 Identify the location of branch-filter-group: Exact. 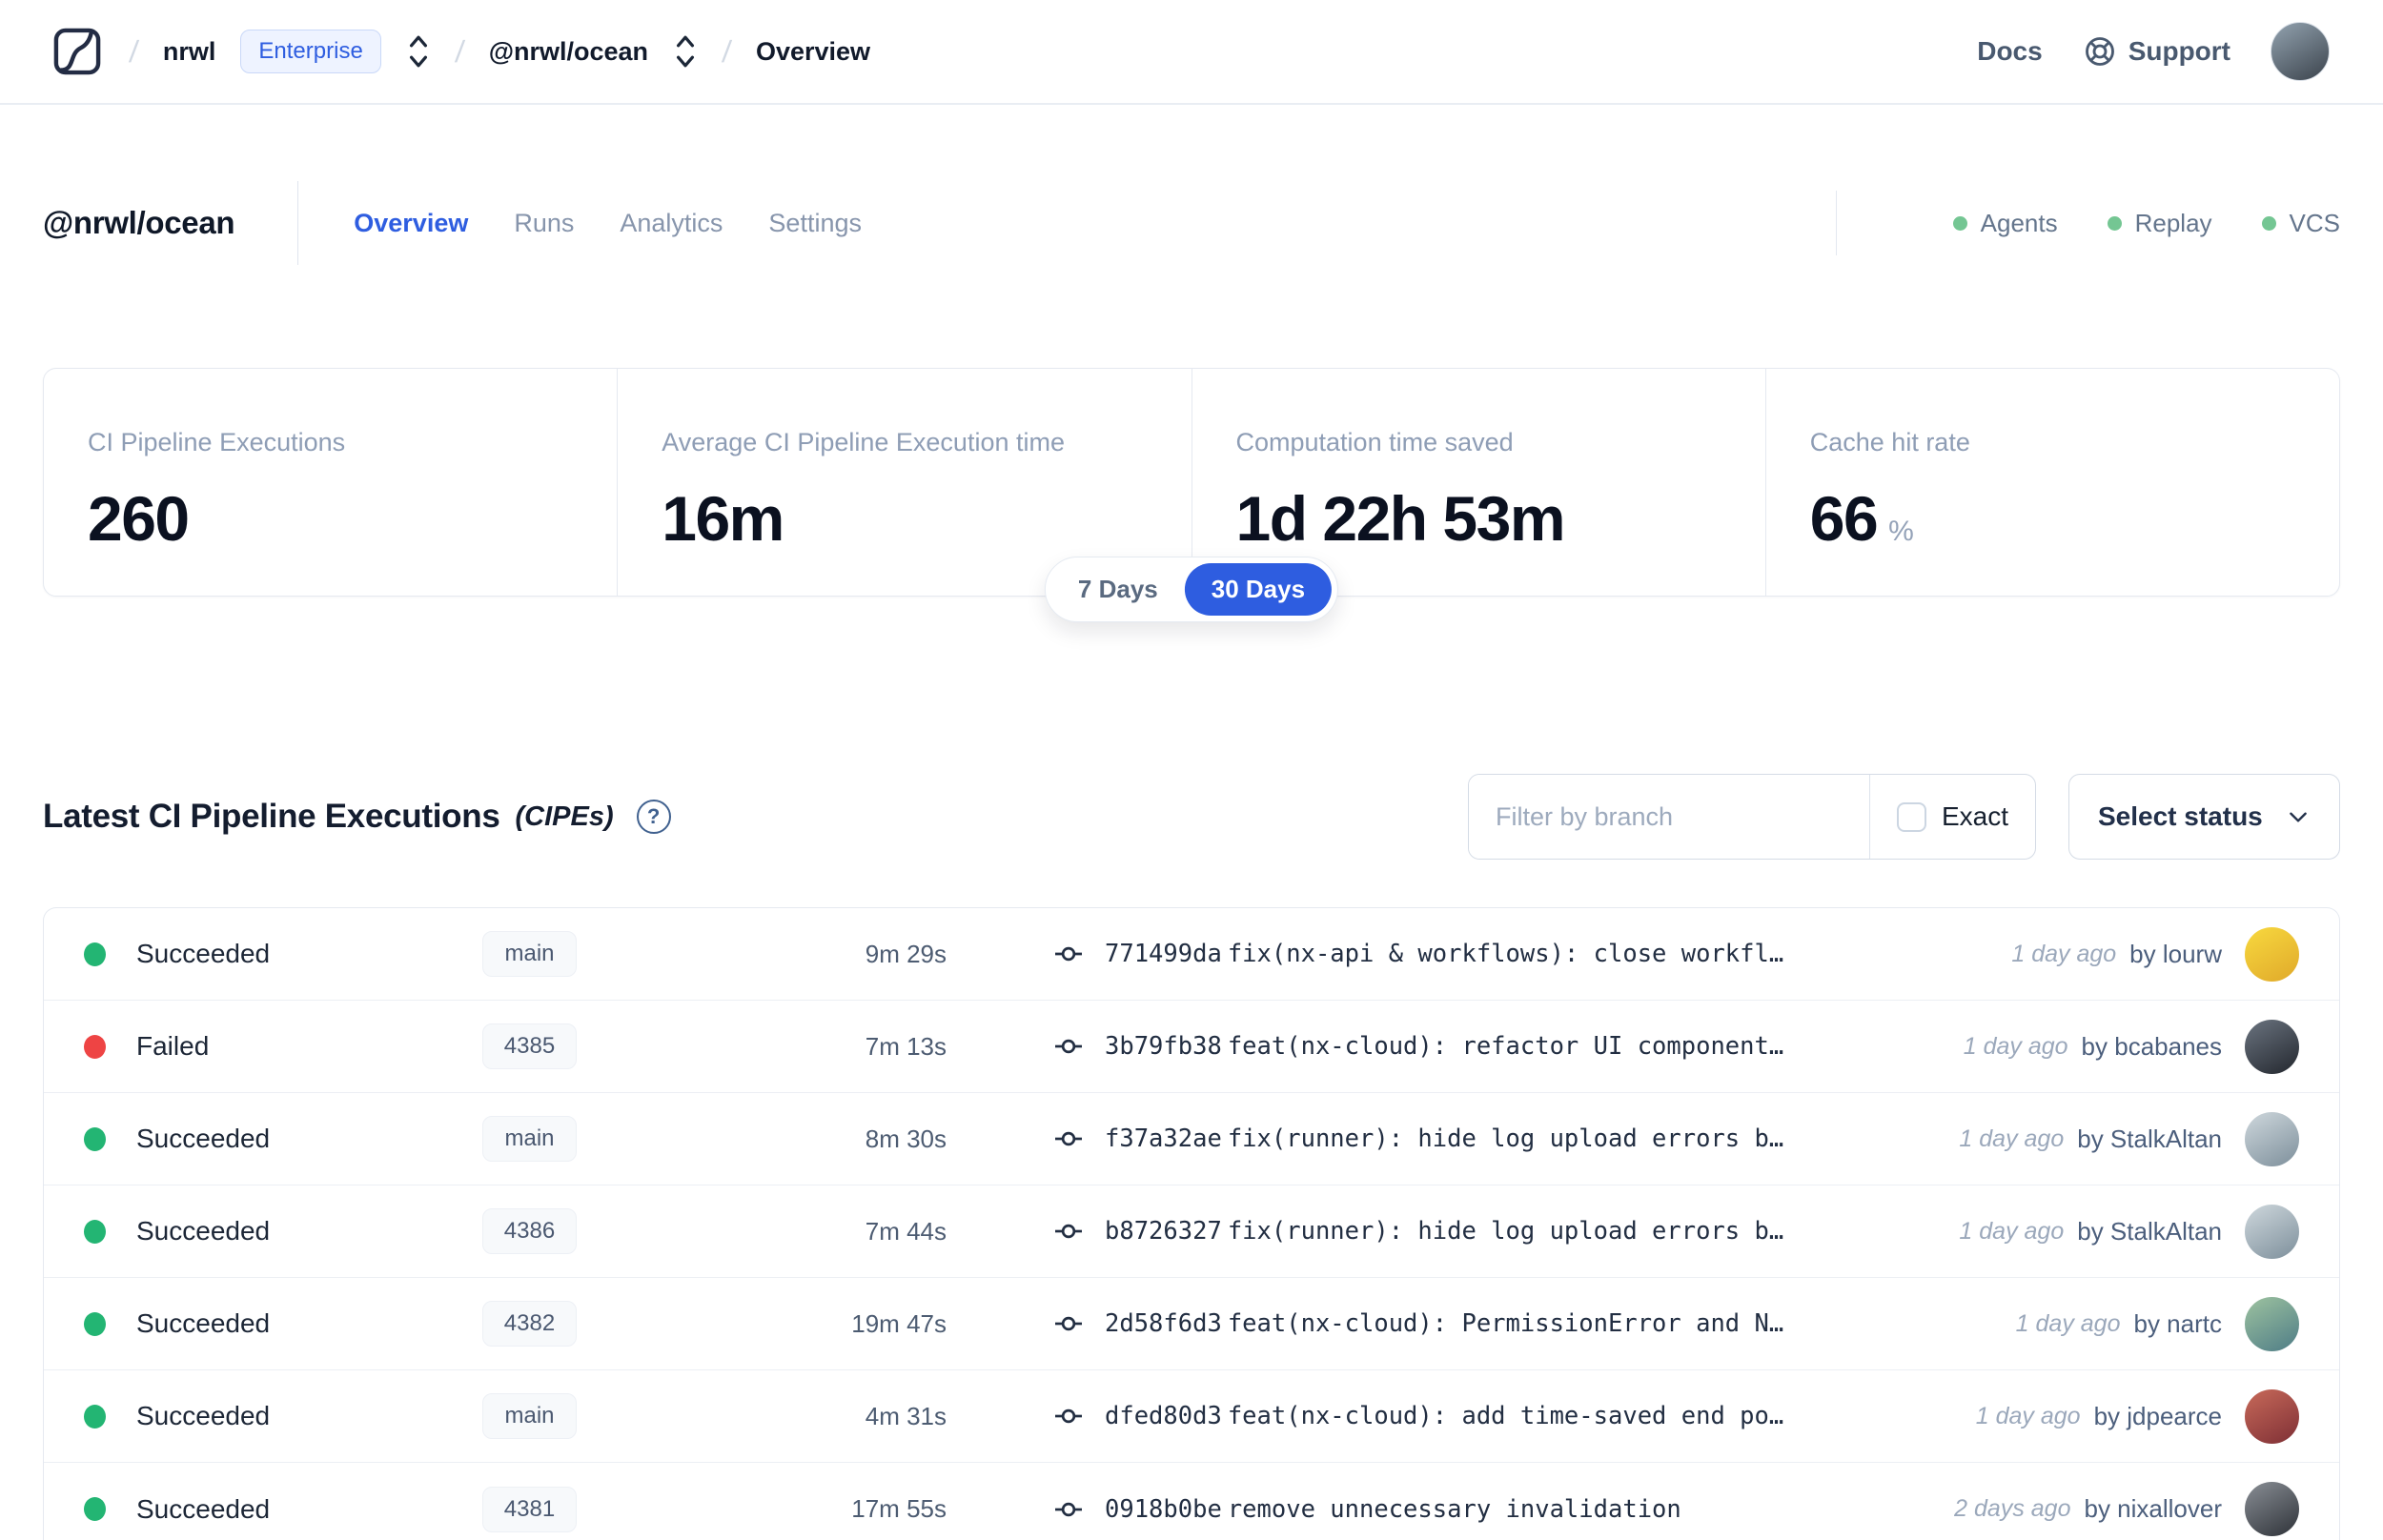
(1752, 817).